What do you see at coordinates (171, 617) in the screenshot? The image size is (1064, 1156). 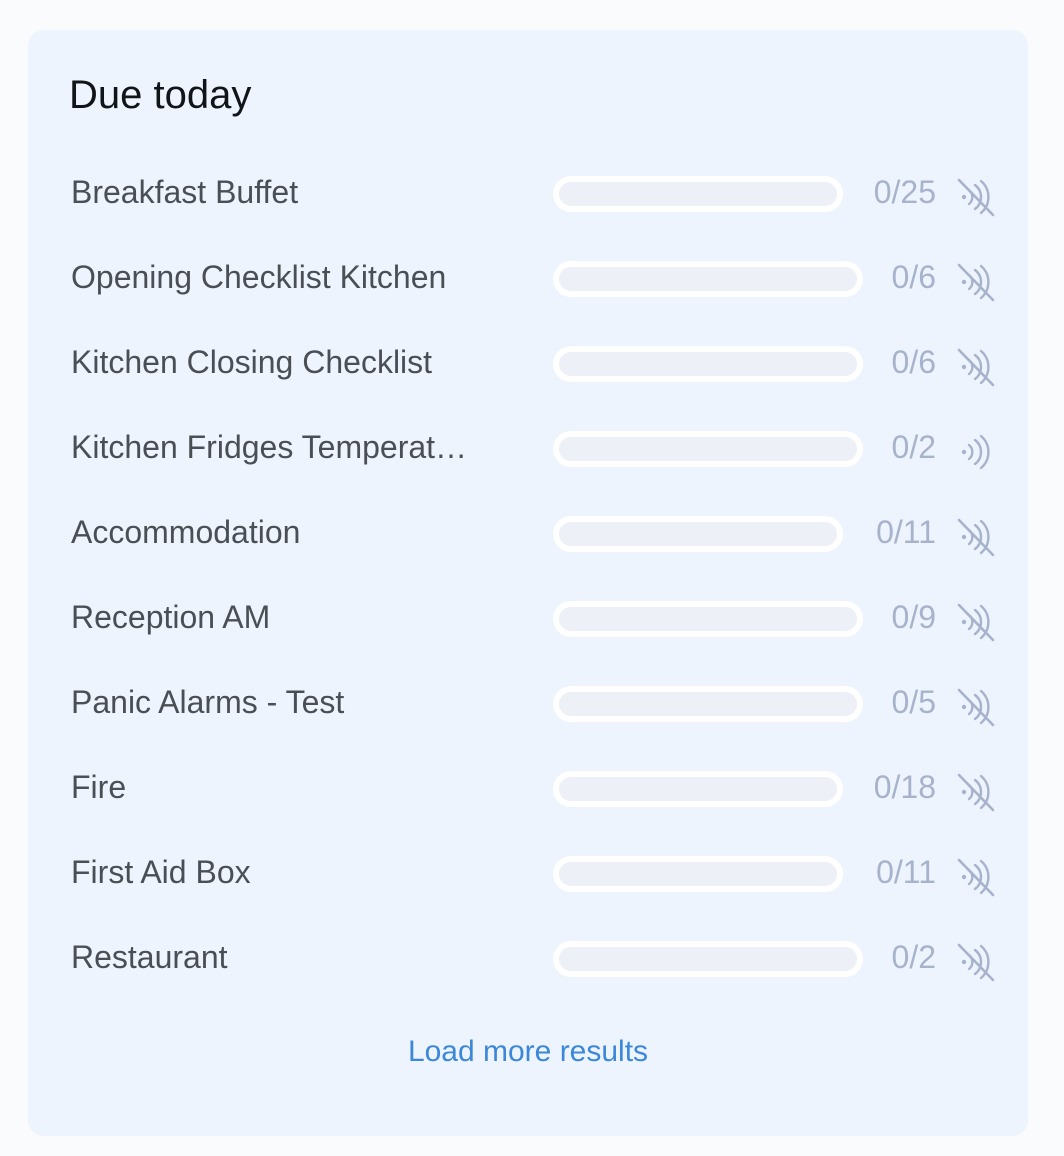 I see `checklist-name: Reception AM` at bounding box center [171, 617].